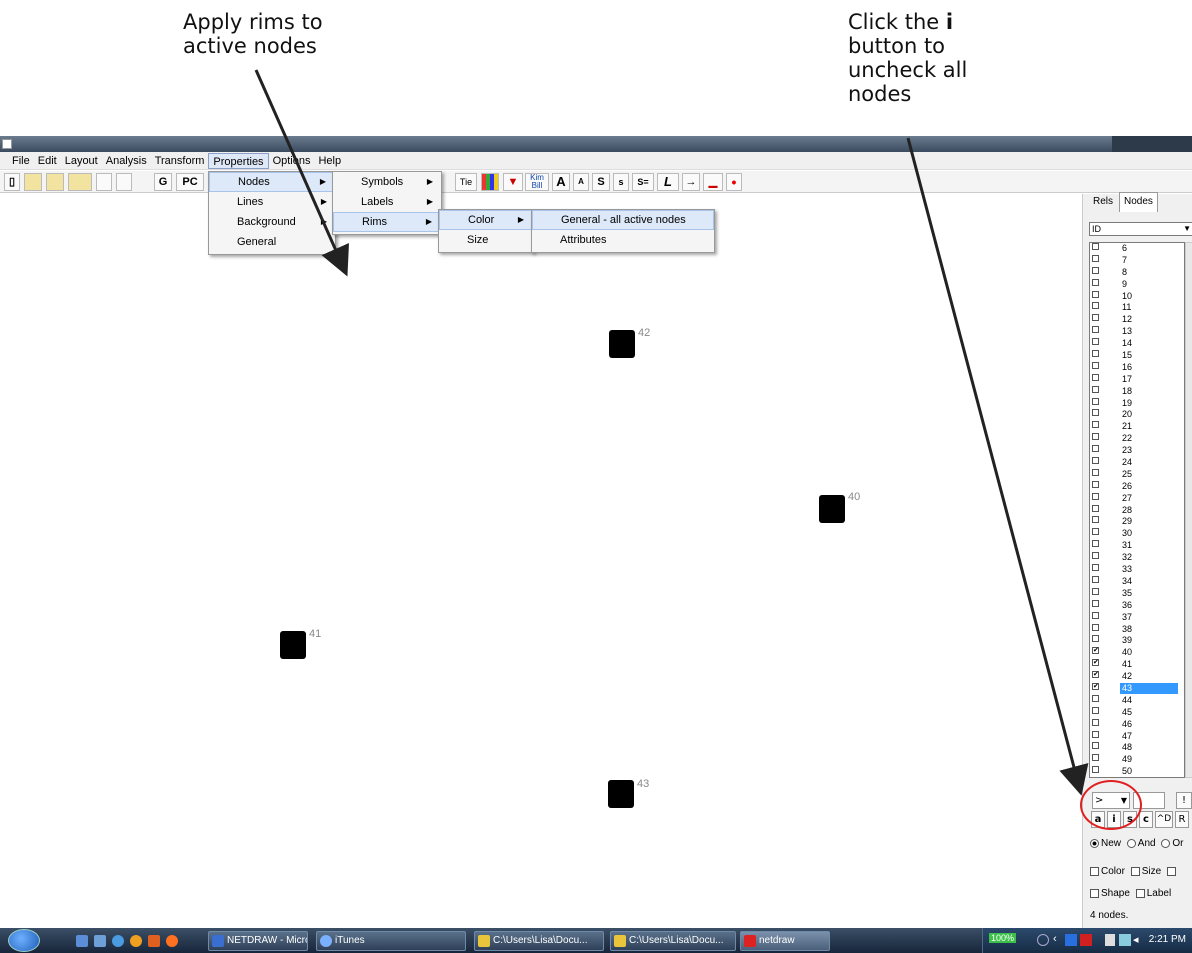 The image size is (1192, 953). Describe the element at coordinates (1137, 344) in the screenshot. I see `node-list-row: 14` at that location.